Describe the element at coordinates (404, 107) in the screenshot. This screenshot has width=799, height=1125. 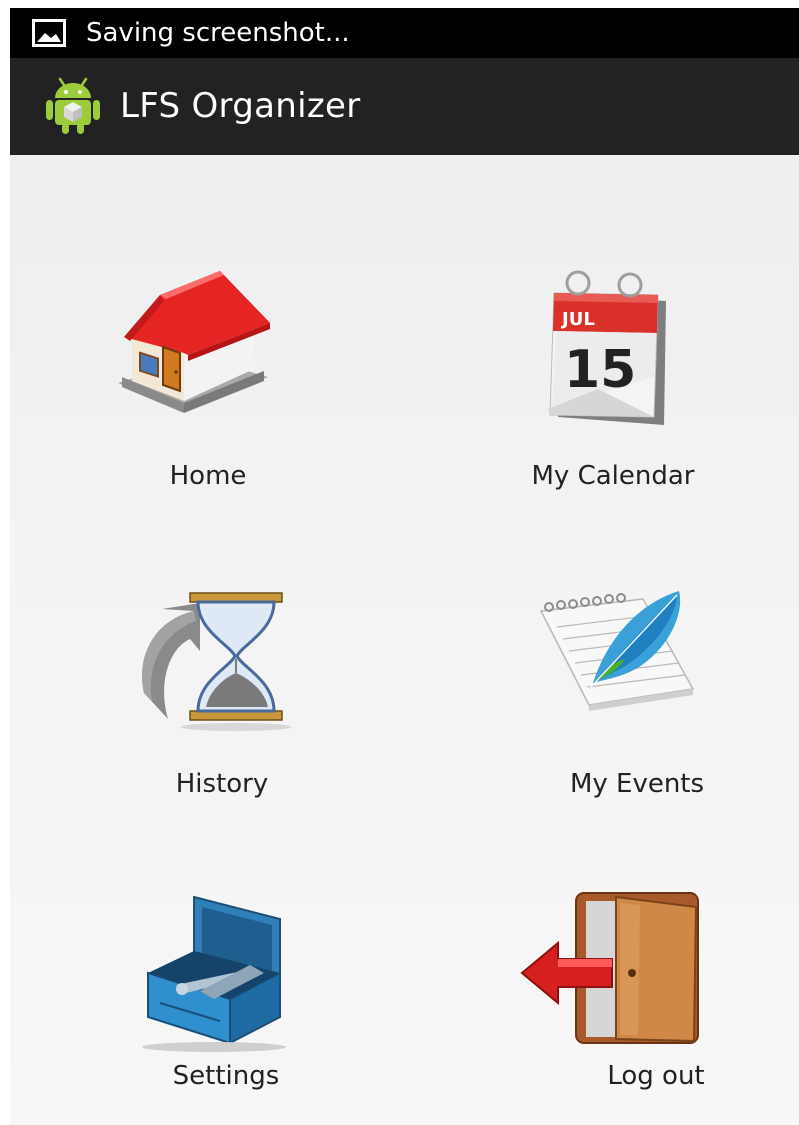
I see `action-bar: LFS Organizer` at that location.